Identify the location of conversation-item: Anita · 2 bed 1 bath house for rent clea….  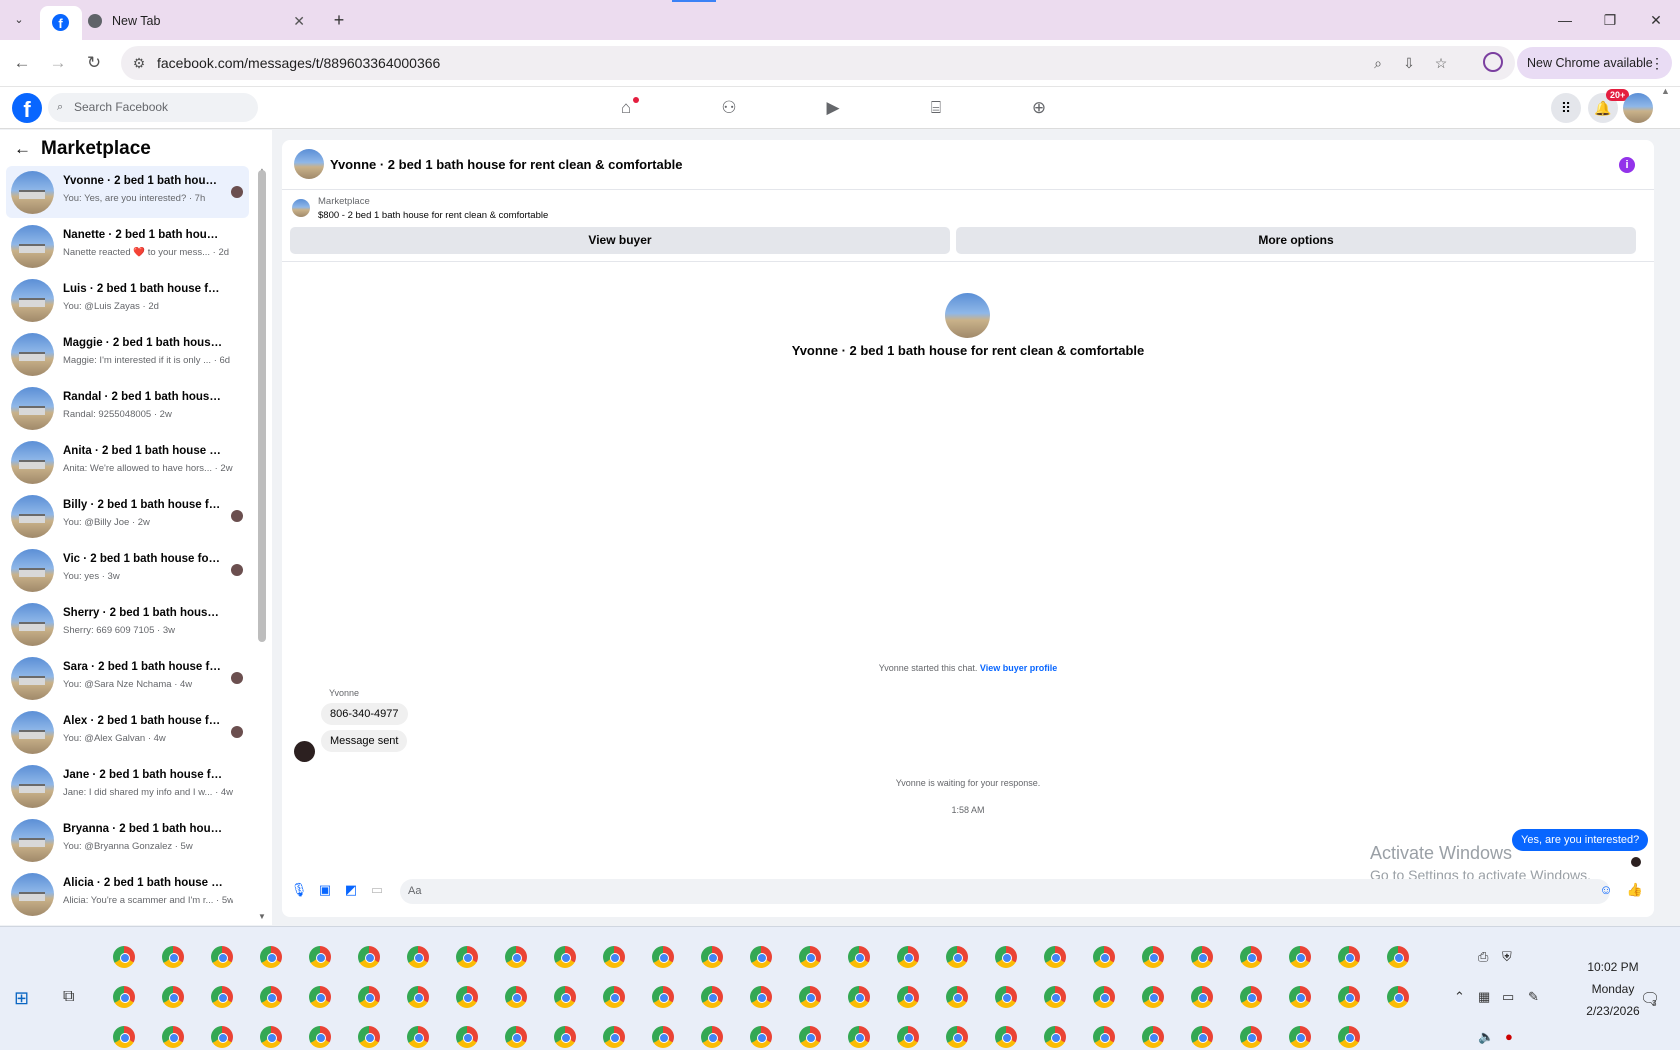
(127, 462).